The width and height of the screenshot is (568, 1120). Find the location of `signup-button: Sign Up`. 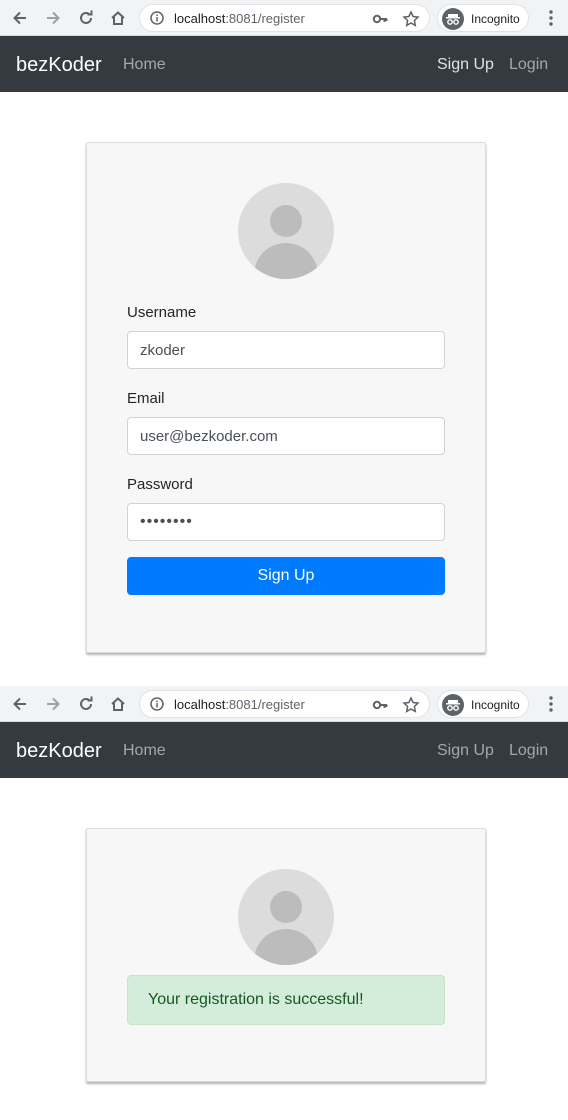

signup-button: Sign Up is located at coordinates (286, 576).